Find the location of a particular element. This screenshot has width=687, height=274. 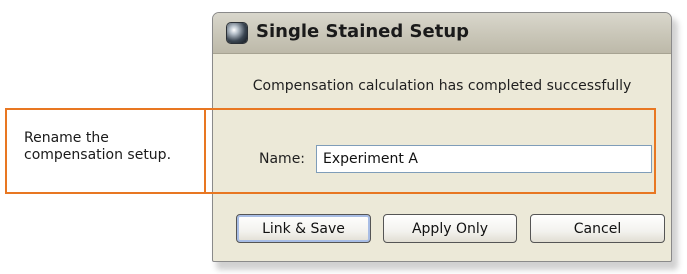

callout-line-2: compensation setup. is located at coordinates (98, 155).